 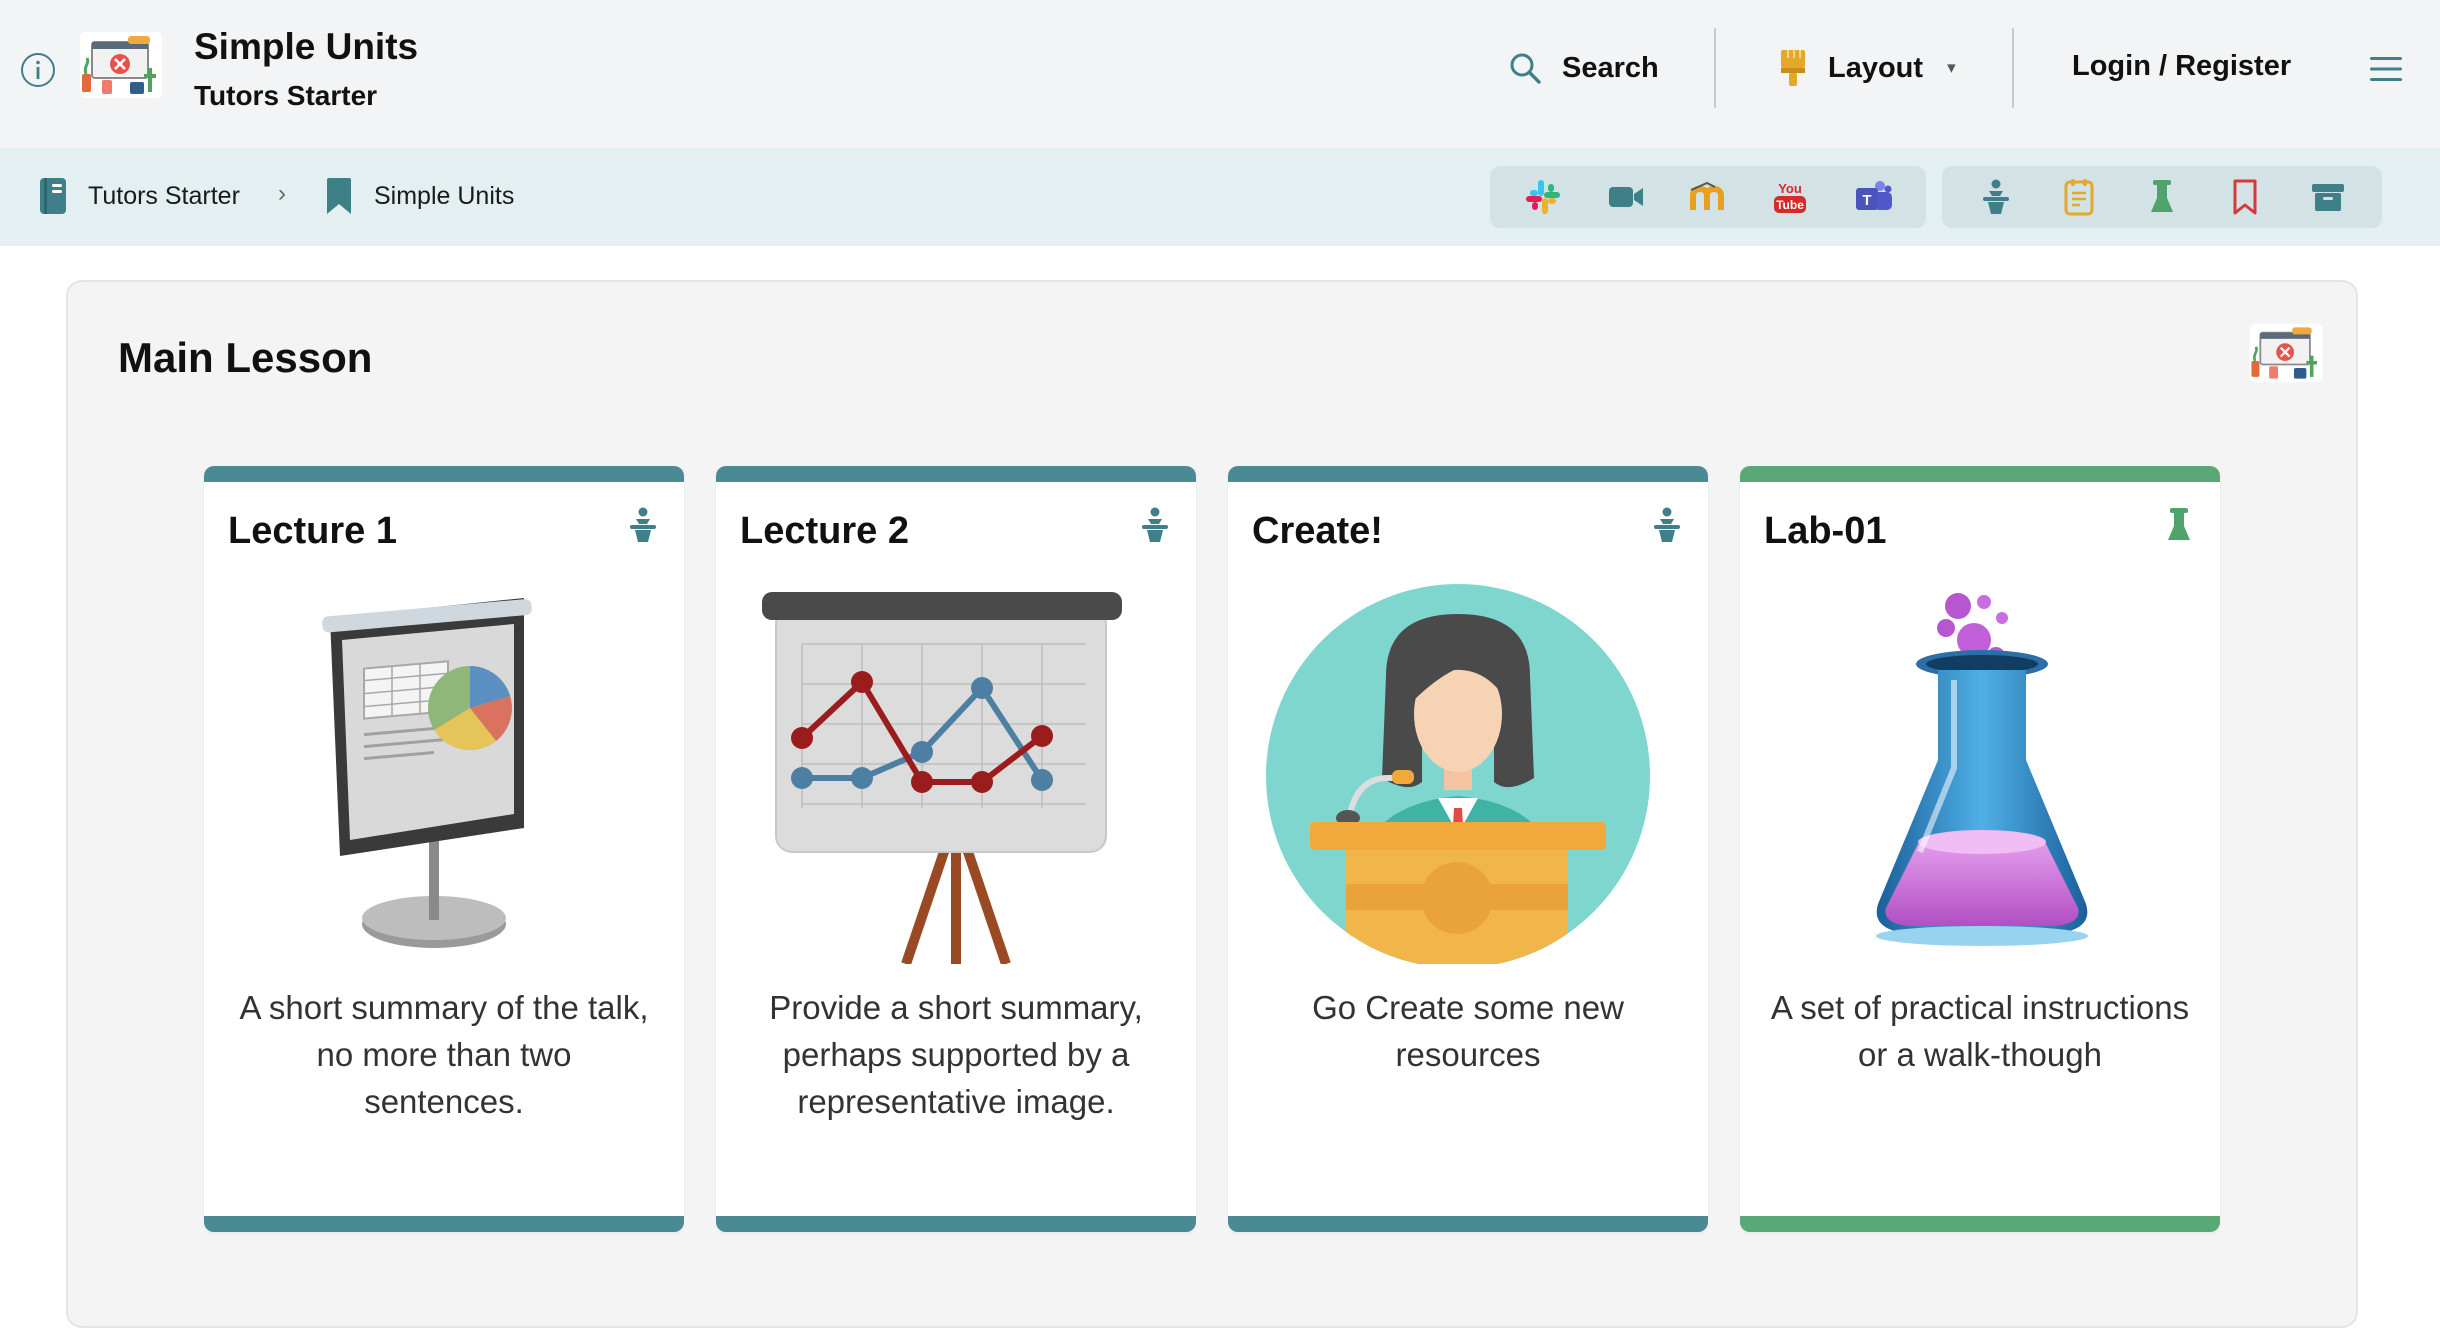 What do you see at coordinates (312, 531) in the screenshot?
I see `card-title: Lecture 1` at bounding box center [312, 531].